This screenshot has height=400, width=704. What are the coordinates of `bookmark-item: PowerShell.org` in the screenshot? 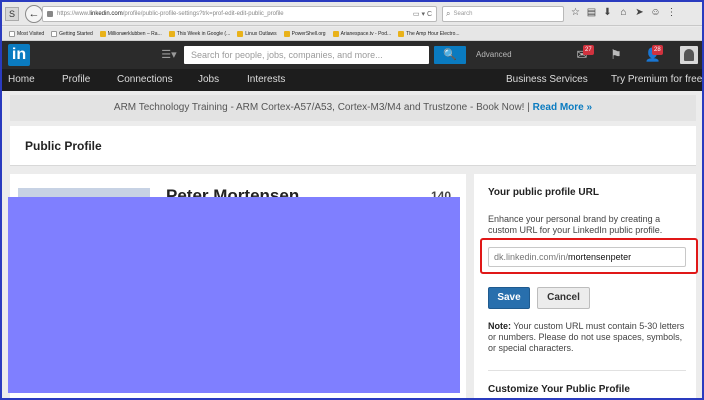 It's located at (304, 33).